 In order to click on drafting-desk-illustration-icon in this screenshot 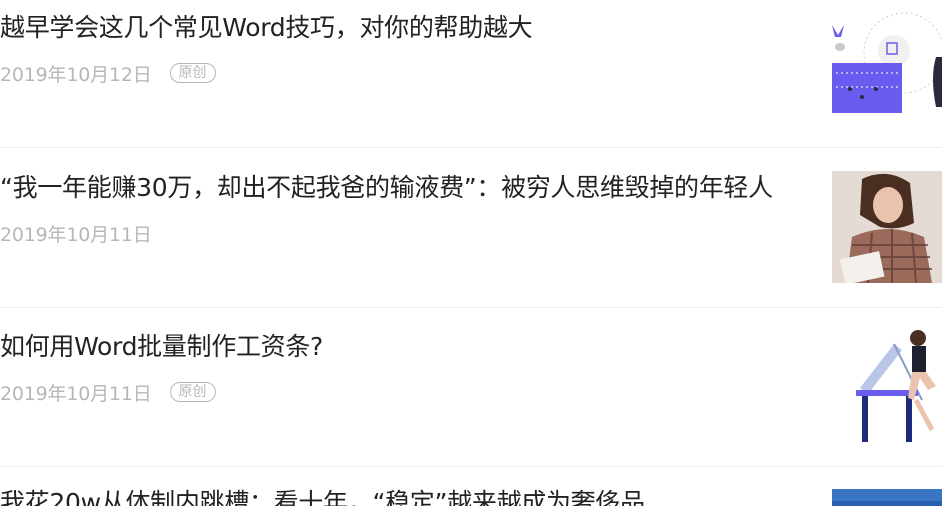, I will do `click(887, 386)`.